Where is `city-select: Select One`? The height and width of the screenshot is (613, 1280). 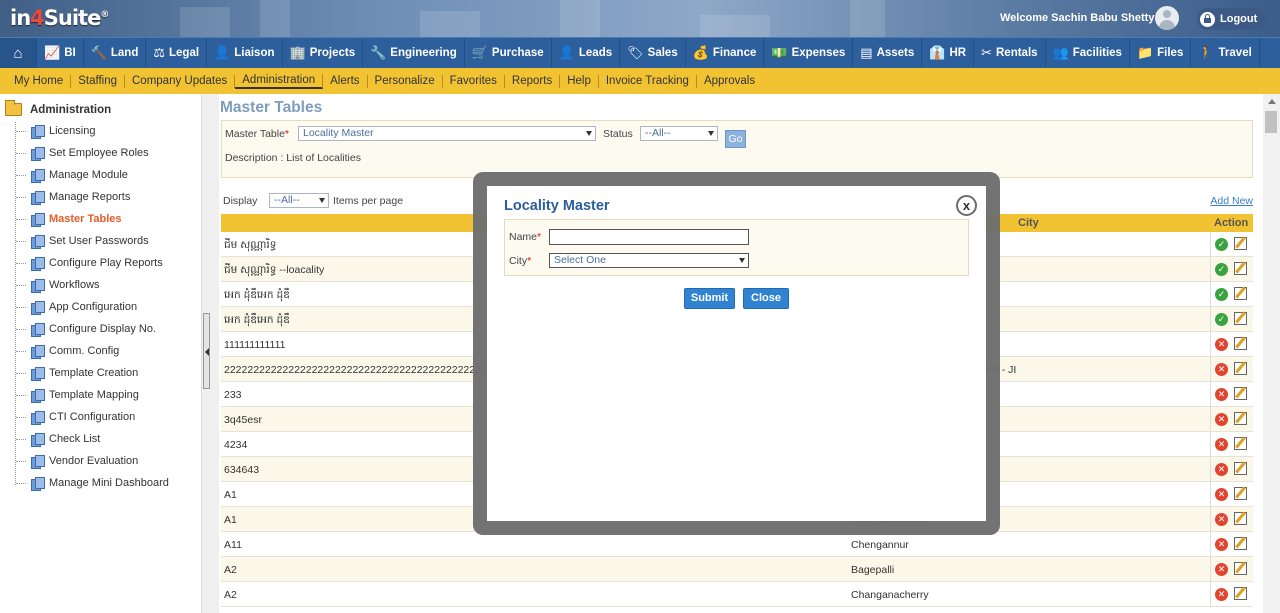 city-select: Select One is located at coordinates (649, 260).